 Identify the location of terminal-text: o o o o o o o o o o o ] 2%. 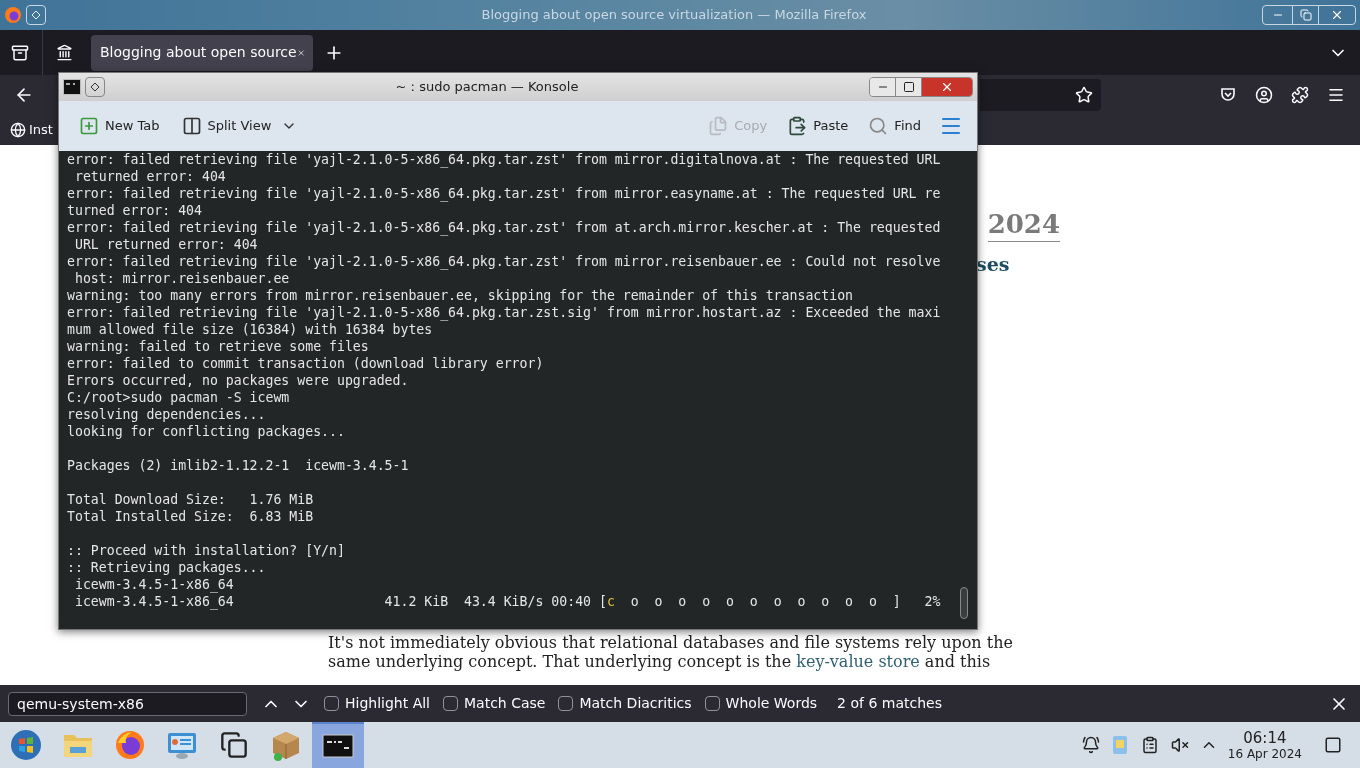
(785, 601).